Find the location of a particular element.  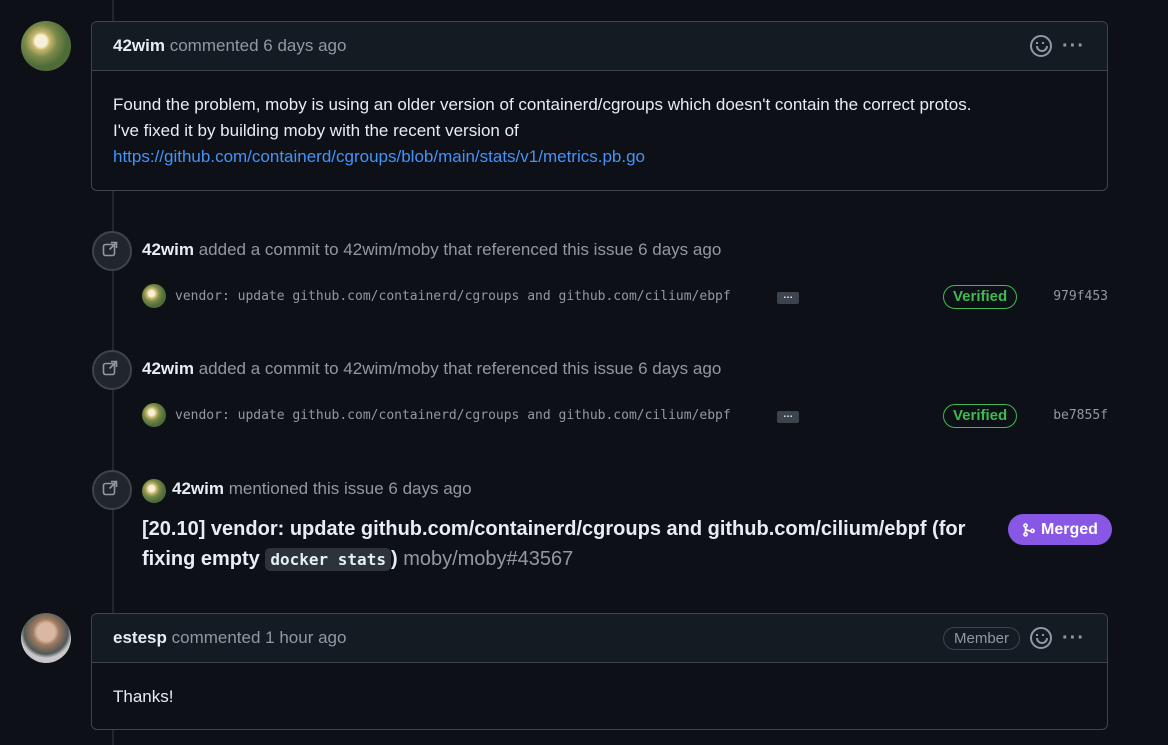

comment-author: estesp is located at coordinates (140, 638).